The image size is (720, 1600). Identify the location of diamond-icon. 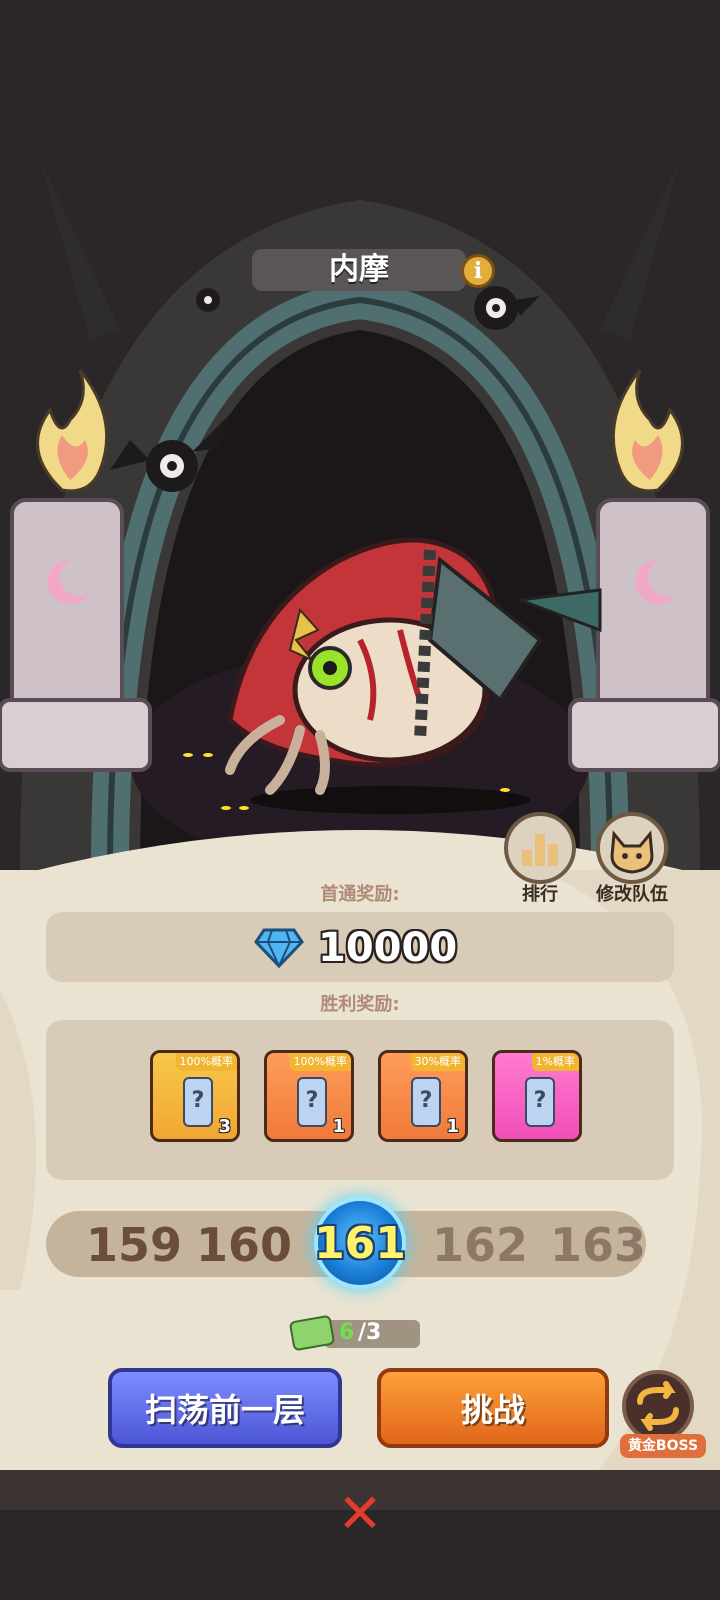
(279, 948).